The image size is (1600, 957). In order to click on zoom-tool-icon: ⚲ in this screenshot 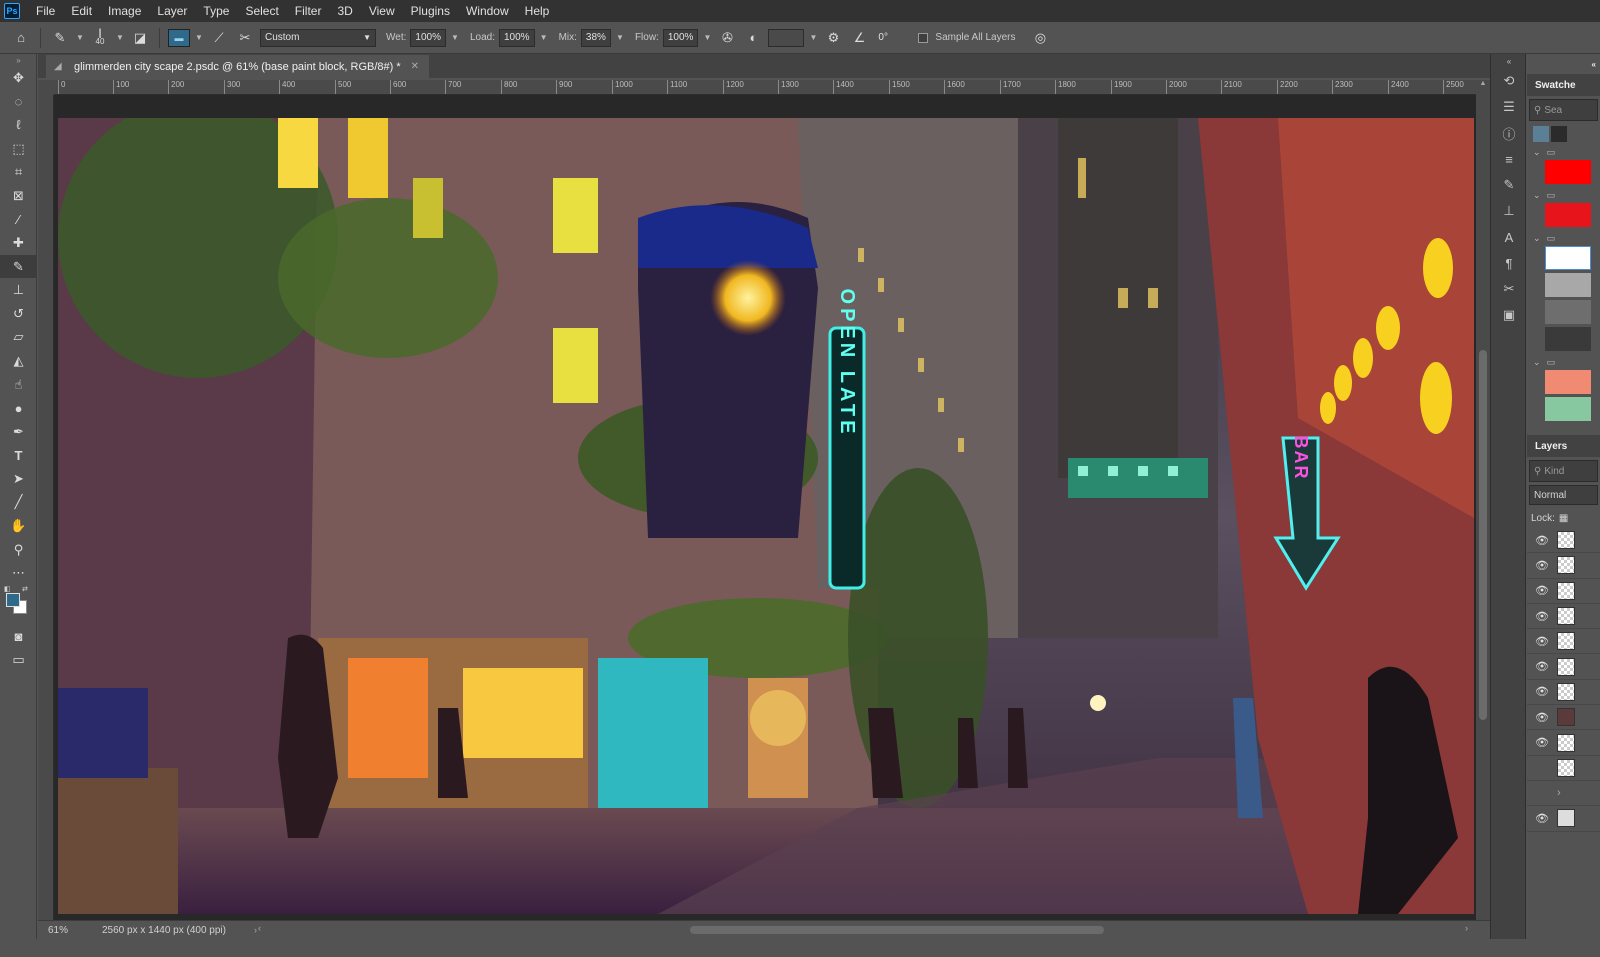, I will do `click(18, 550)`.